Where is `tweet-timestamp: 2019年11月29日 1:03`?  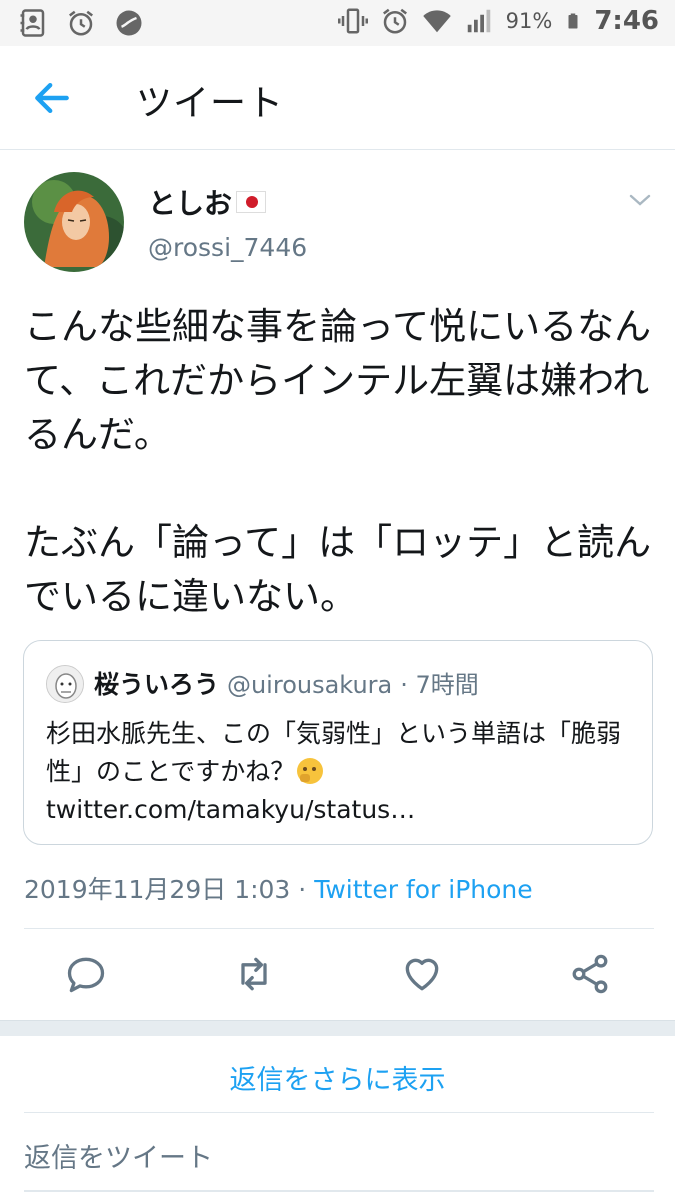 tweet-timestamp: 2019年11月29日 1:03 is located at coordinates (157, 889).